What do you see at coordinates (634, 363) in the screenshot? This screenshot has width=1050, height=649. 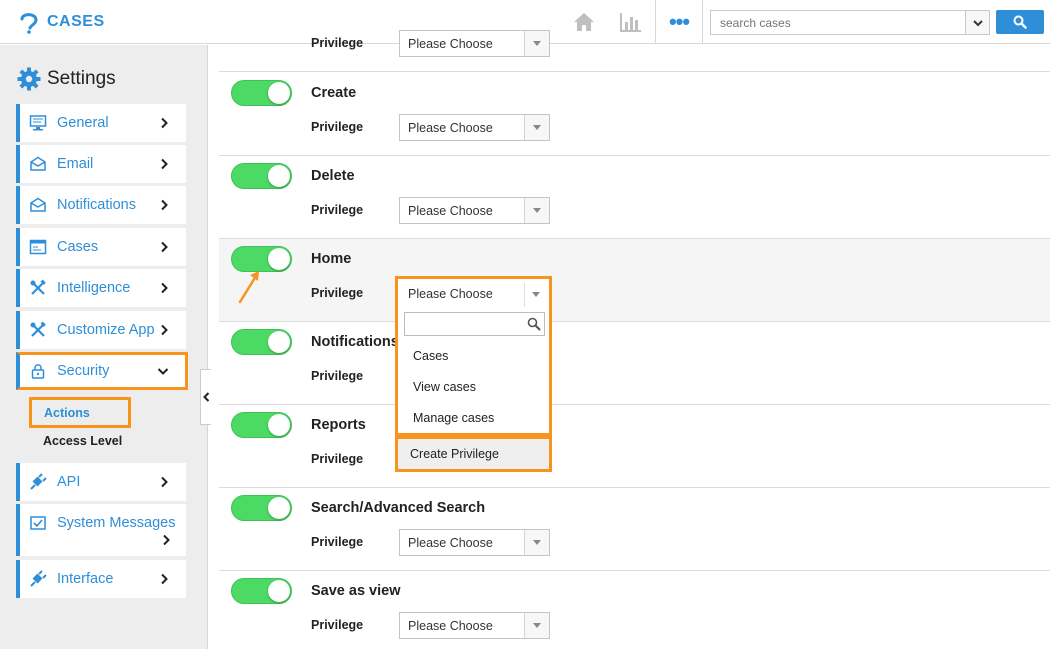 I see `action-row-notifications: Notifications Privilege` at bounding box center [634, 363].